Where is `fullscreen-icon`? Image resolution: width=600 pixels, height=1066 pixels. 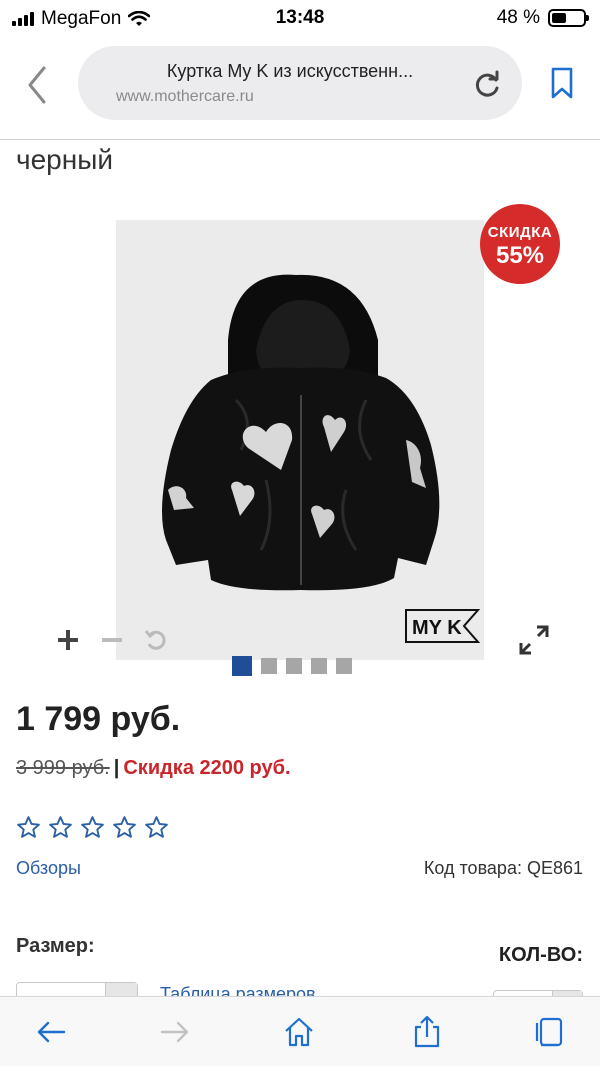 fullscreen-icon is located at coordinates (534, 640).